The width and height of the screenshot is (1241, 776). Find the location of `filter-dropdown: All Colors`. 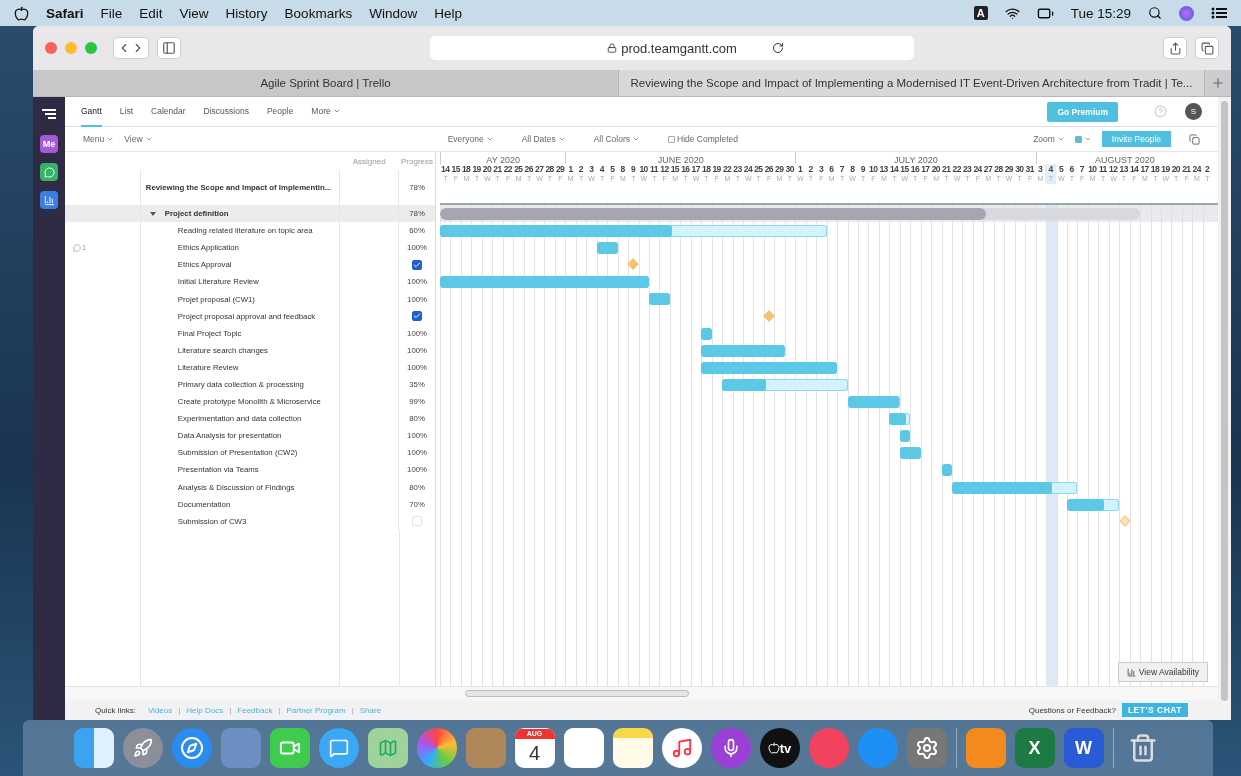

filter-dropdown: All Colors is located at coordinates (616, 139).